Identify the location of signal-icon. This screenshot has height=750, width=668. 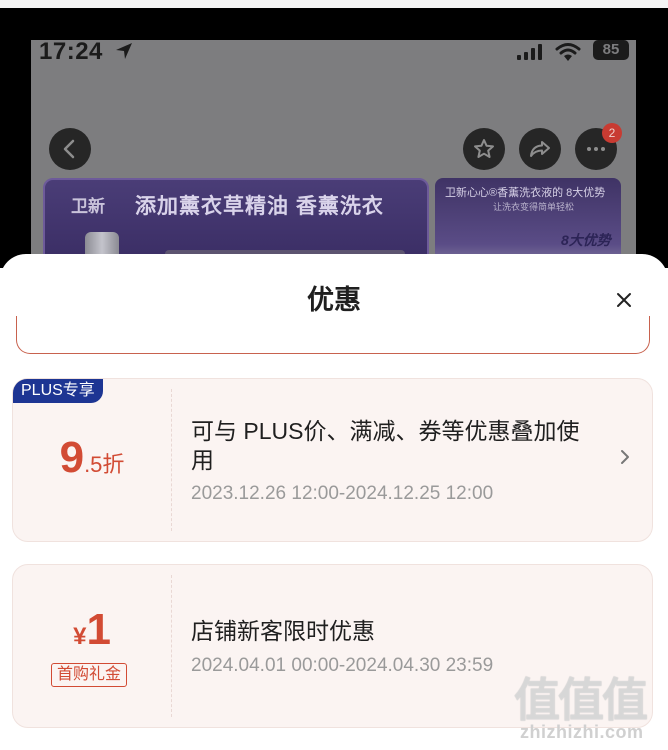
(529, 52).